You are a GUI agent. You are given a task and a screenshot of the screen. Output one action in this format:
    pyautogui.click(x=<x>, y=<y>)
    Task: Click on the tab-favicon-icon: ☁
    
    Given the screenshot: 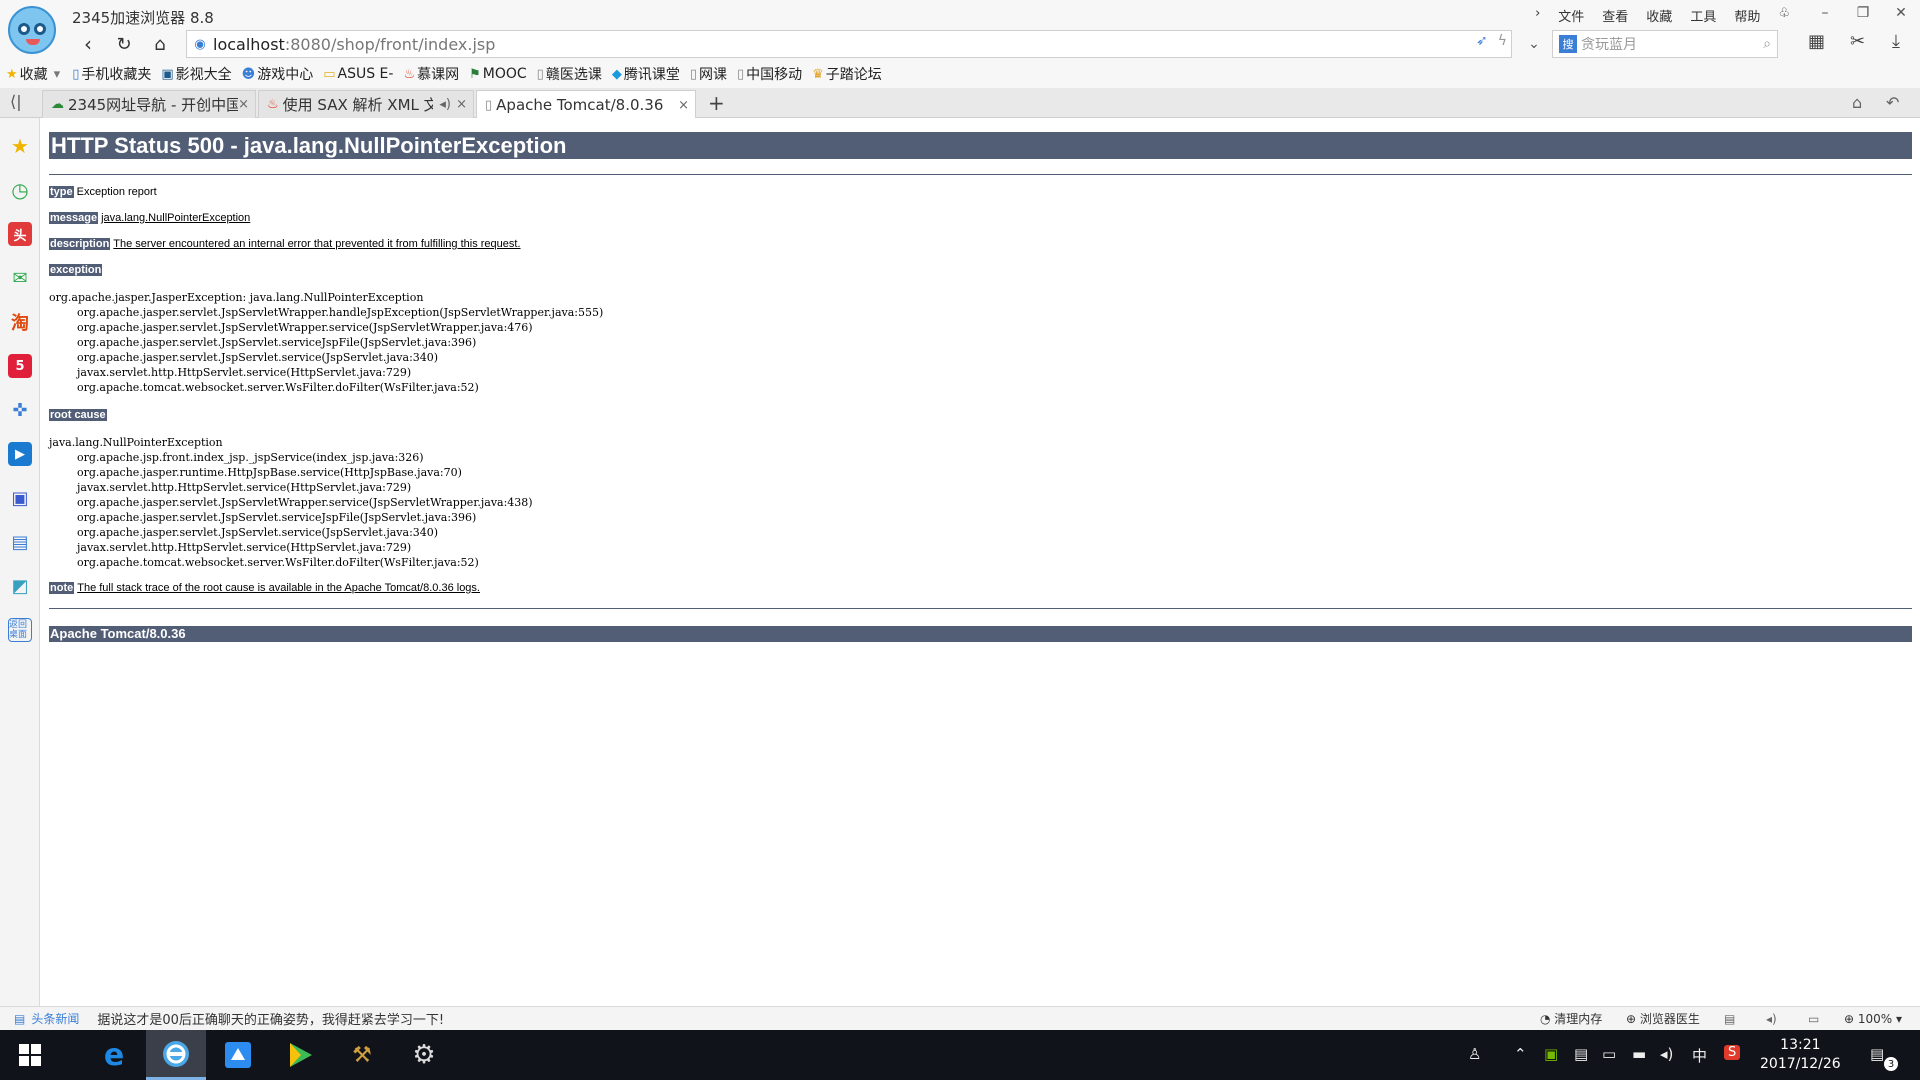 What is the action you would take?
    pyautogui.click(x=57, y=104)
    